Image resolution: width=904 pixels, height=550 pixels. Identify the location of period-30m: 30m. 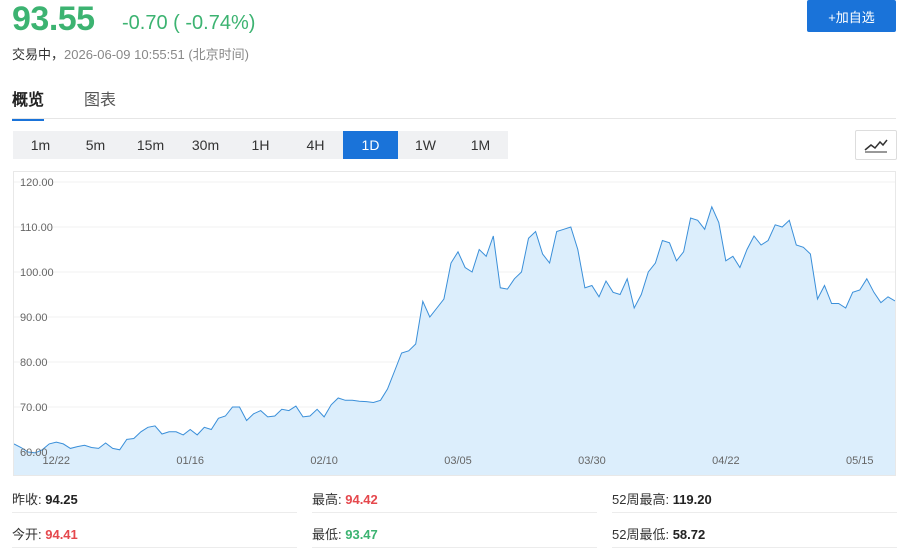
(205, 145).